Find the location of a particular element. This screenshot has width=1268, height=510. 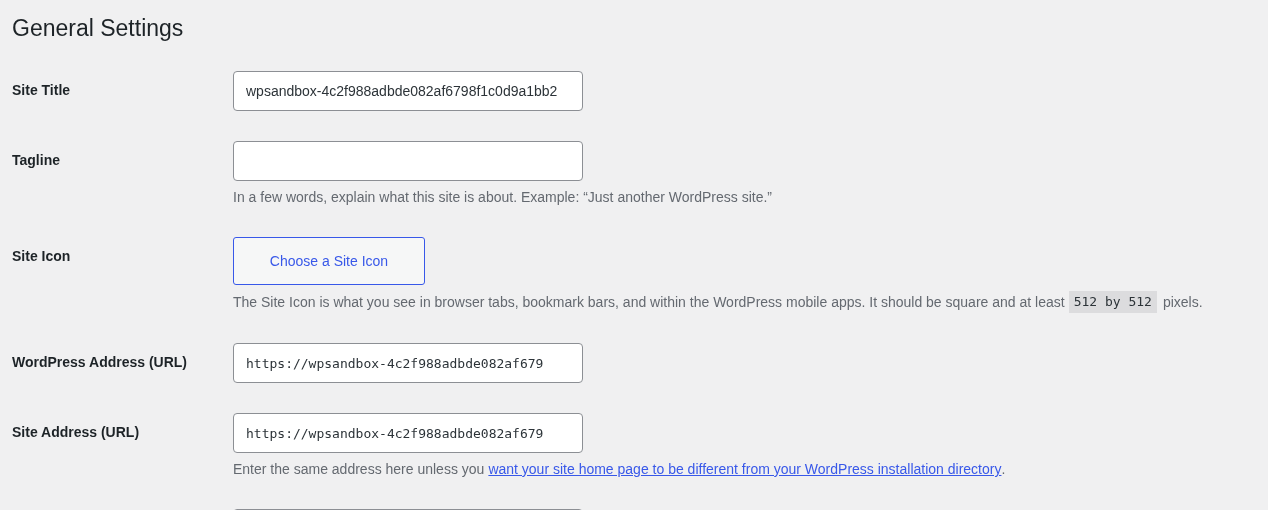

field-label: Tagline is located at coordinates (36, 160).